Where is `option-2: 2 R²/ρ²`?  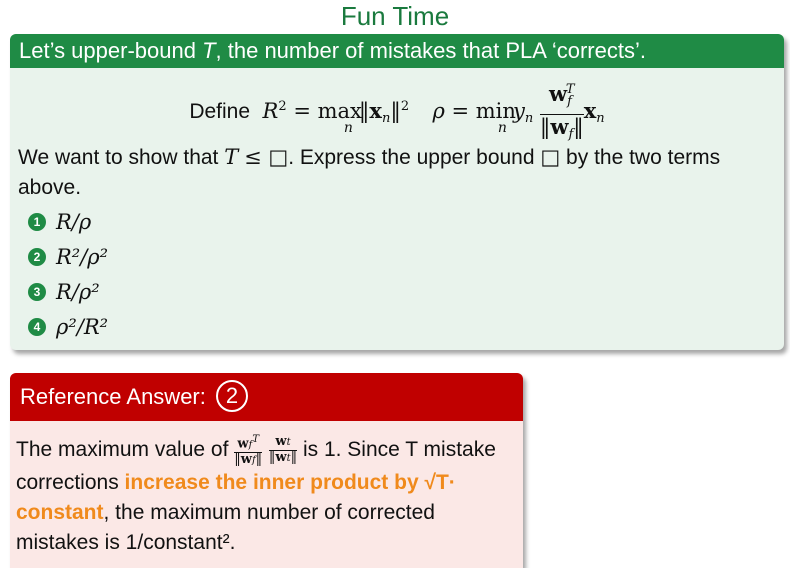 option-2: 2 R²/ρ² is located at coordinates (68, 256).